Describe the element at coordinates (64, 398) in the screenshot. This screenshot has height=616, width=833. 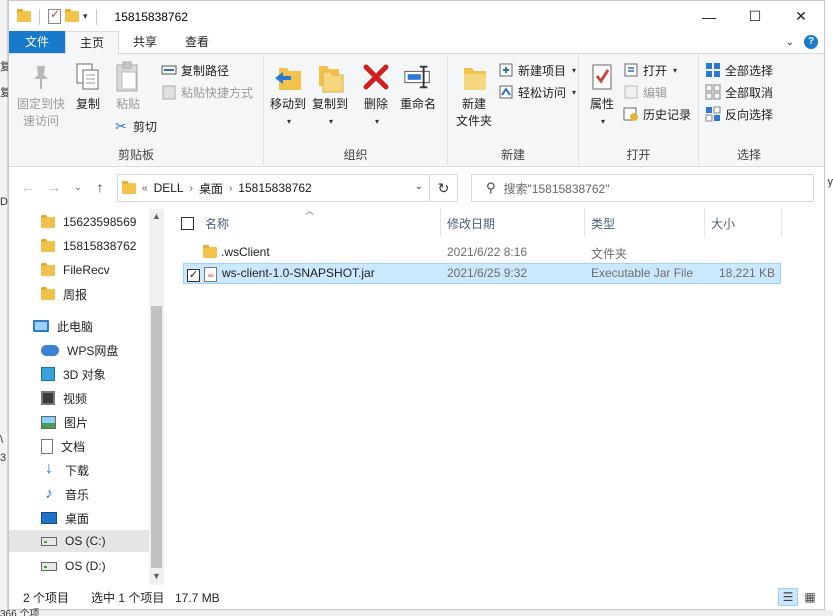
I see `nav-item-videos: 视频` at that location.